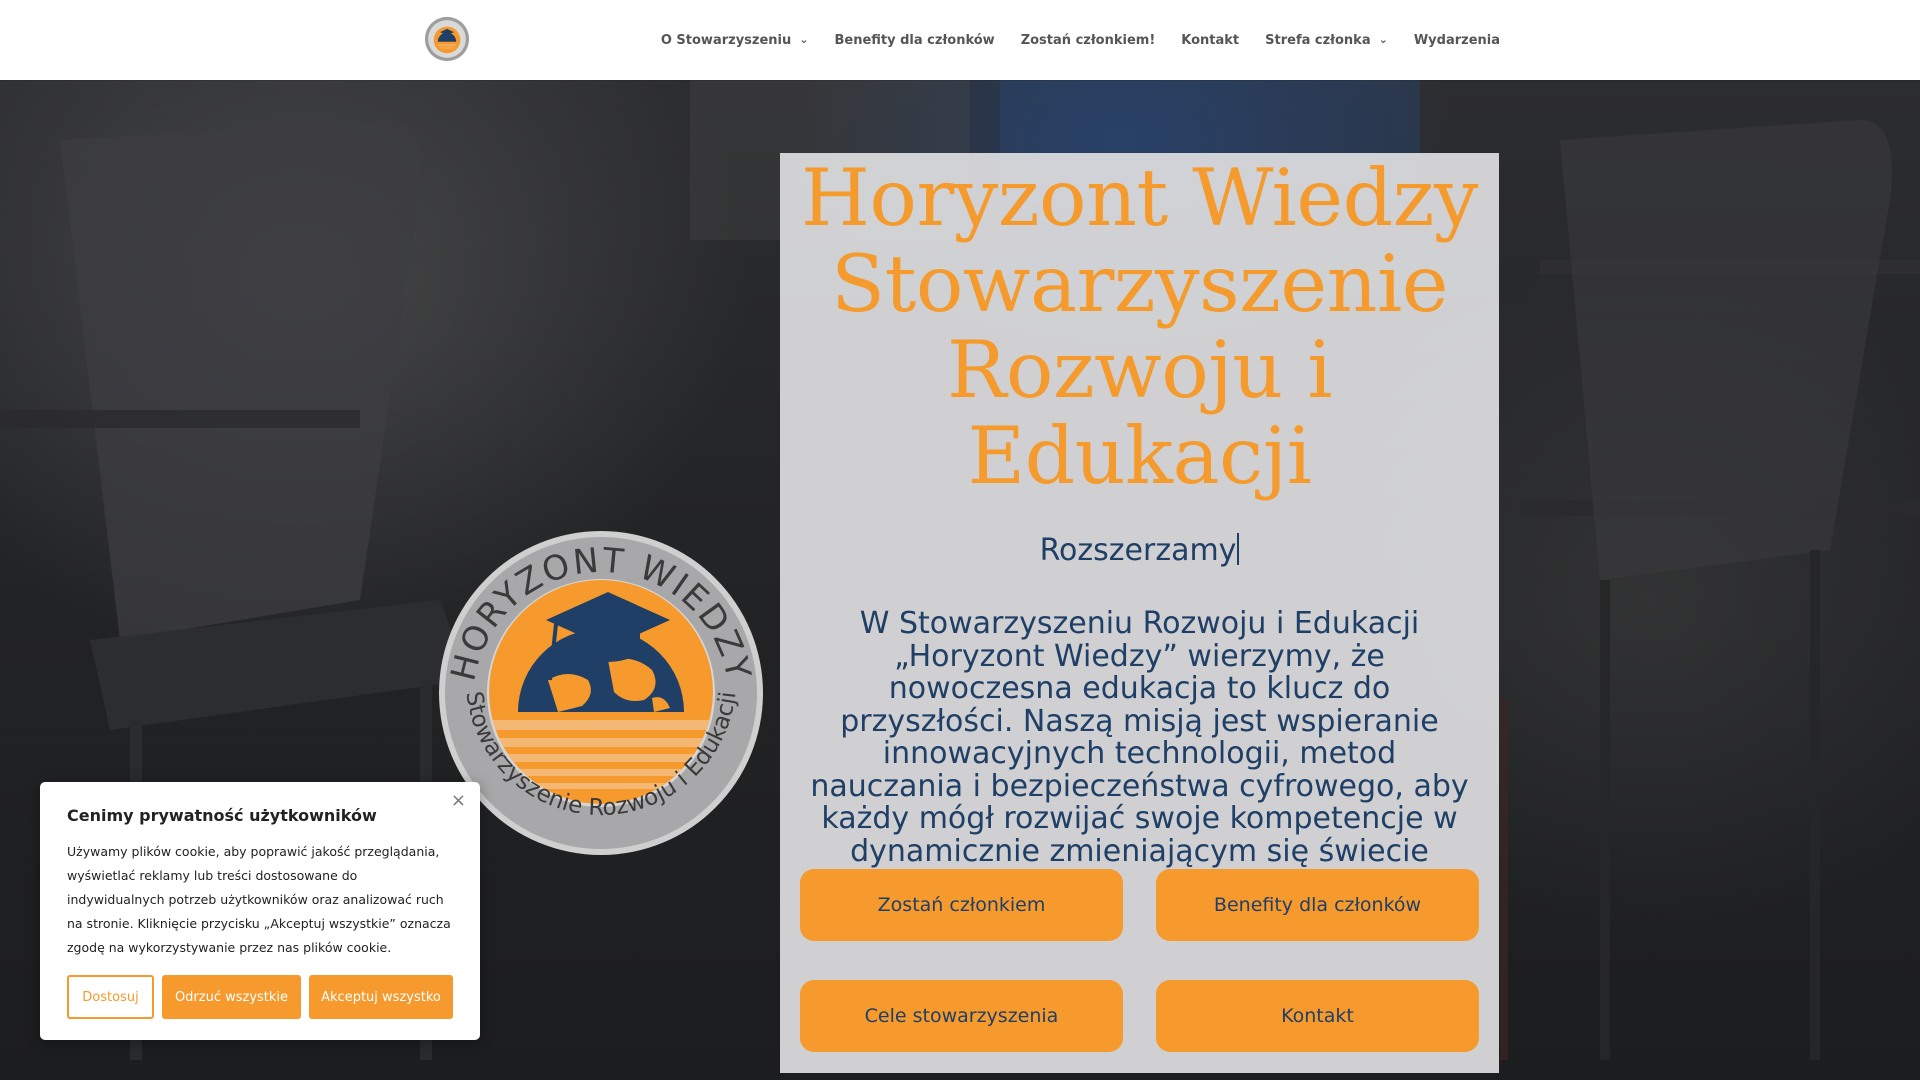 The width and height of the screenshot is (1920, 1080). I want to click on nav-item-benefity: Benefity dla członków, so click(914, 40).